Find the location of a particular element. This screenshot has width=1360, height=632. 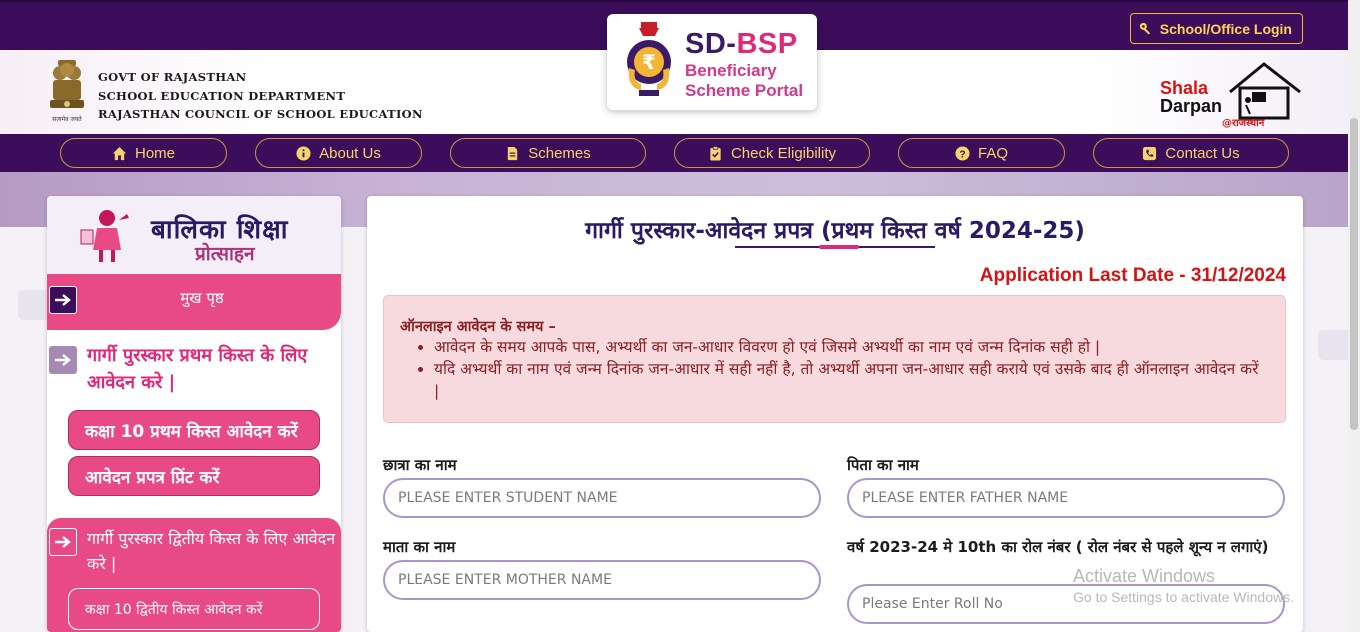

phone-icon is located at coordinates (1150, 153).